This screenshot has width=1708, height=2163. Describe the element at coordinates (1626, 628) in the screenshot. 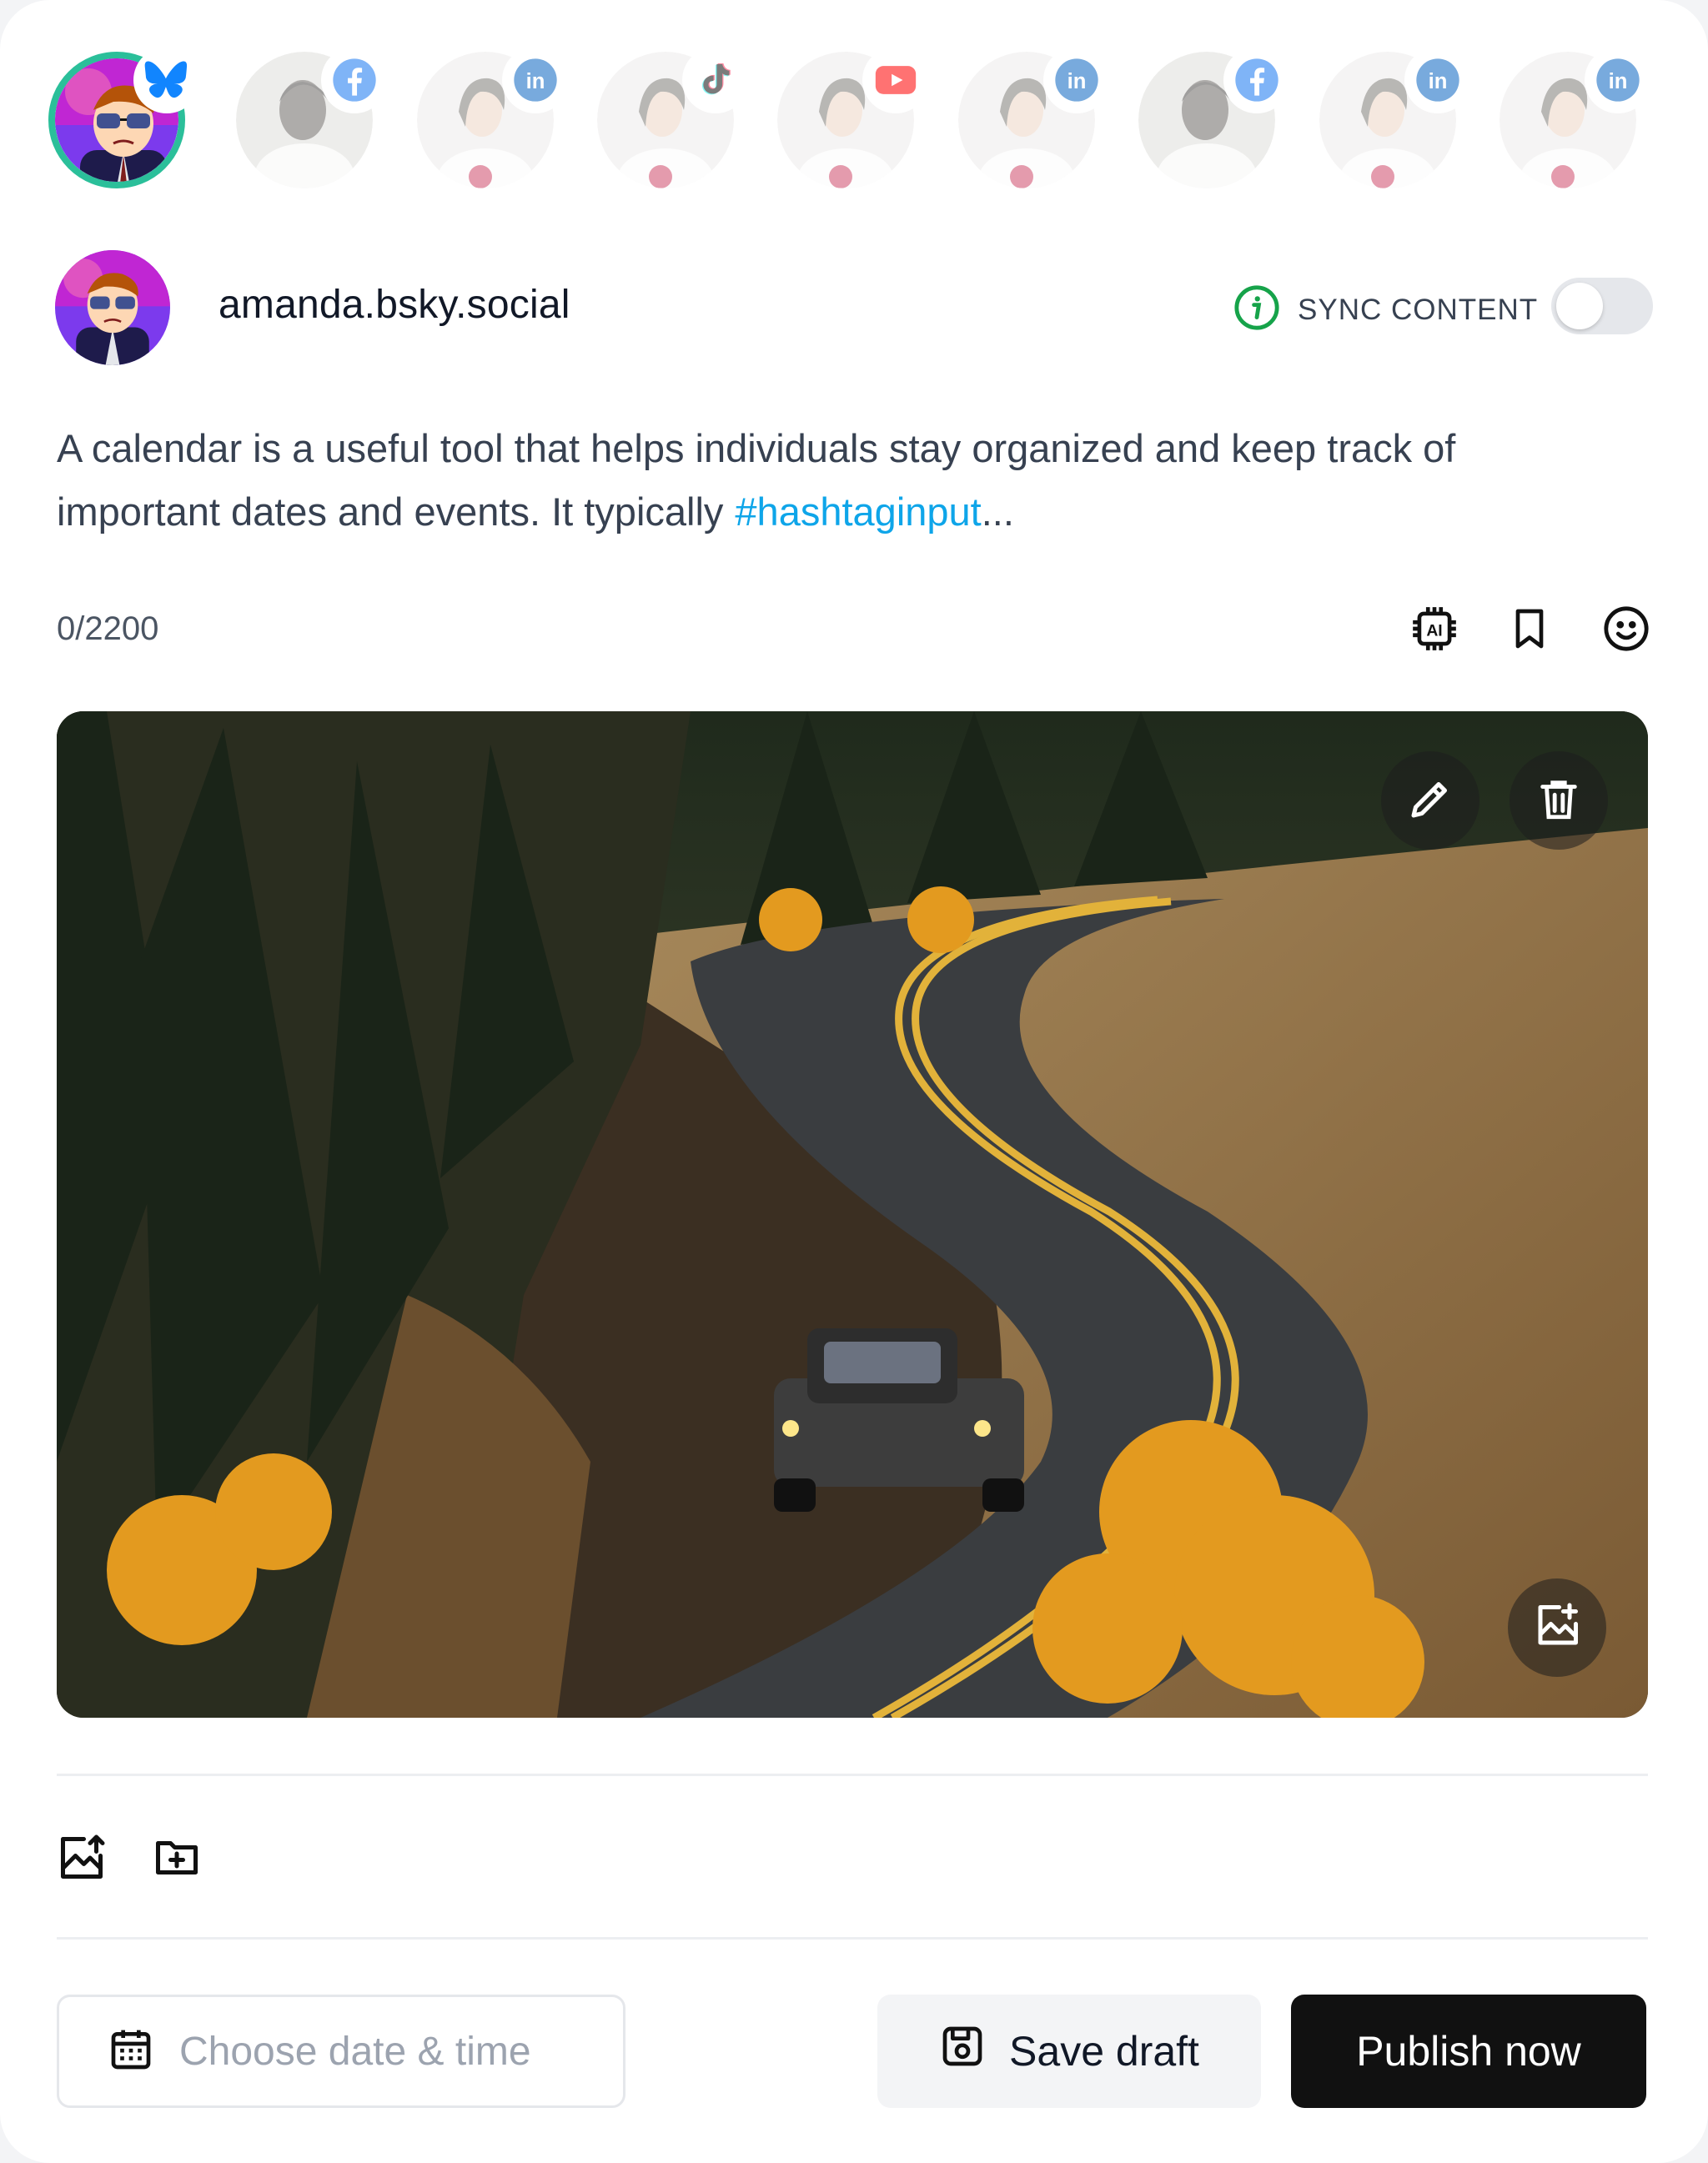

I see `emoji-icon` at that location.